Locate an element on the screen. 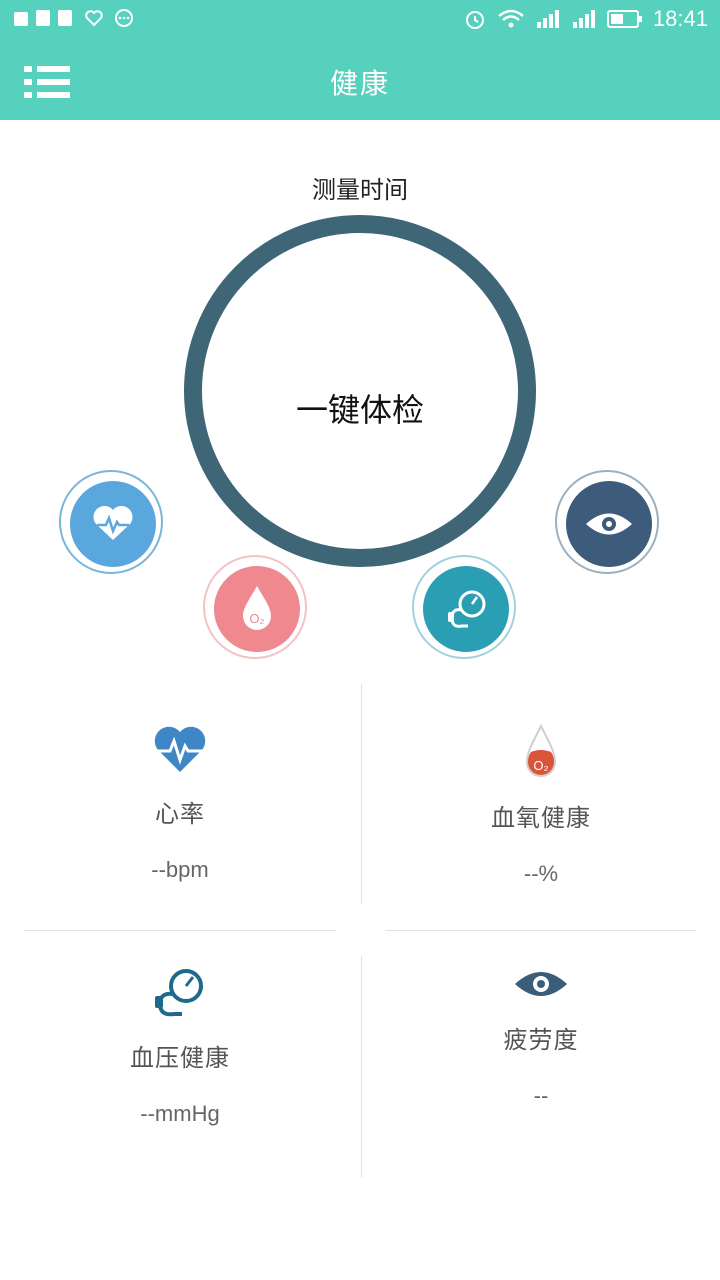 The height and width of the screenshot is (1280, 720). notification-icons is located at coordinates (74, 18).